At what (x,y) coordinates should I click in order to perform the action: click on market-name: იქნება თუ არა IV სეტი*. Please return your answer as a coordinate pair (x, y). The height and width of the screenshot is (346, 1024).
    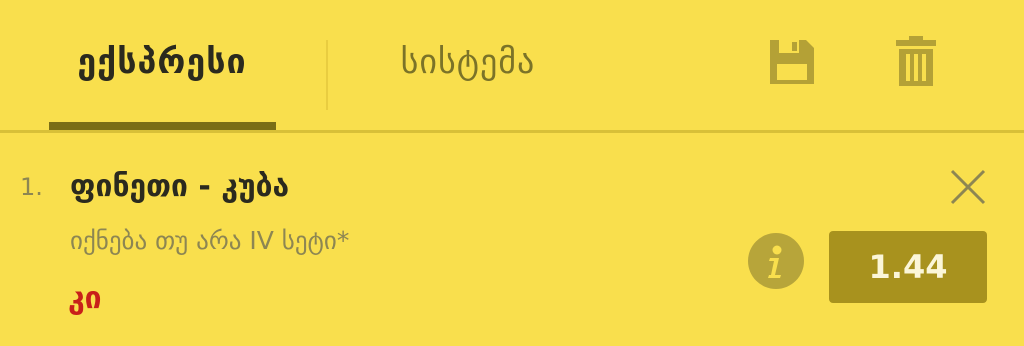
    Looking at the image, I should click on (210, 240).